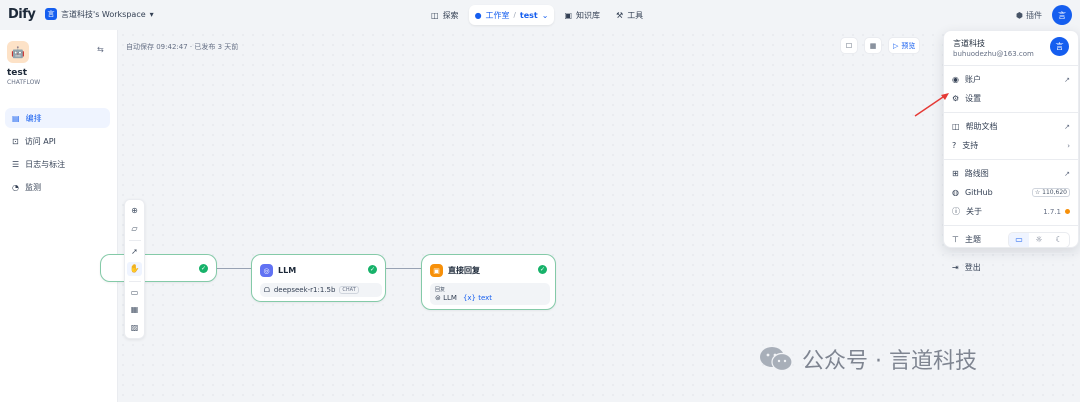 This screenshot has height=402, width=1080. I want to click on menu-support-label: 支持, so click(970, 145).